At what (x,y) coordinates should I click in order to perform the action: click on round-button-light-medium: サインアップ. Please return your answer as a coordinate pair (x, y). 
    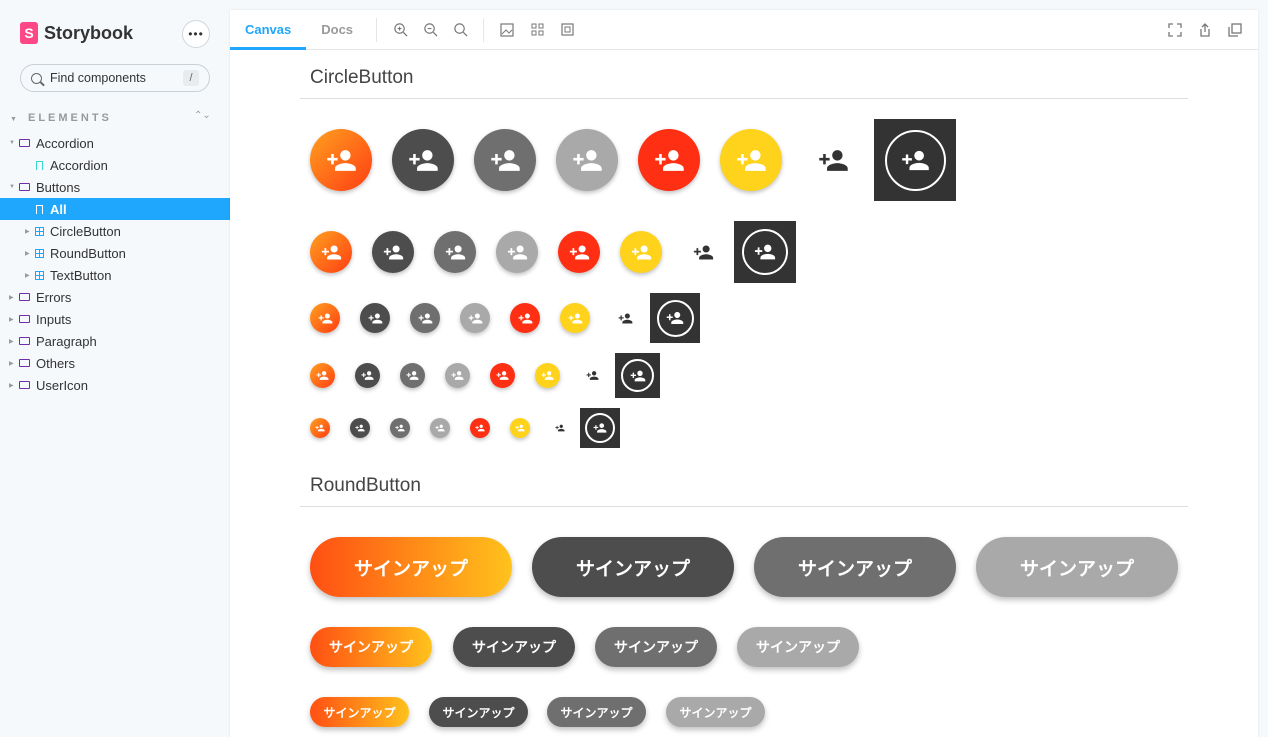
    Looking at the image, I should click on (798, 647).